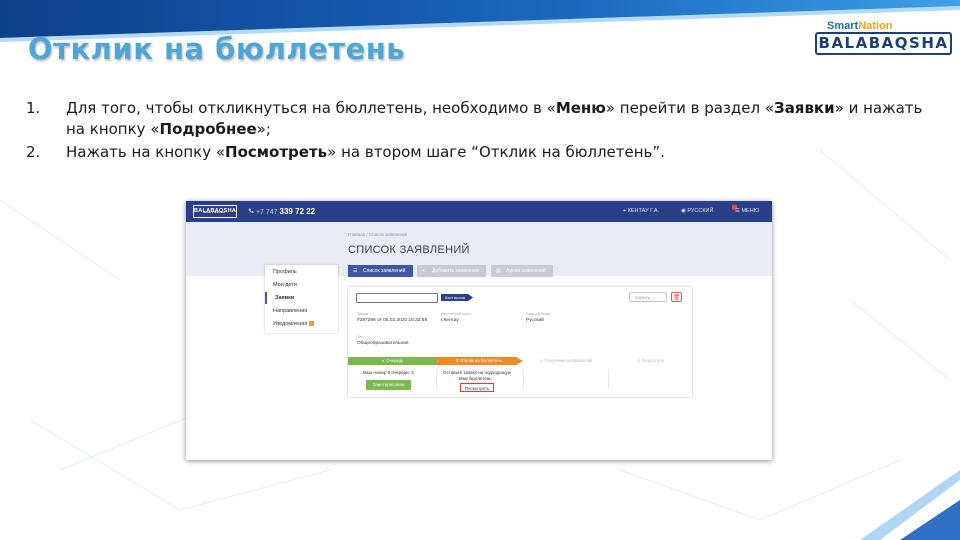  What do you see at coordinates (477, 387) in the screenshot?
I see `view-button: Посмотреть` at bounding box center [477, 387].